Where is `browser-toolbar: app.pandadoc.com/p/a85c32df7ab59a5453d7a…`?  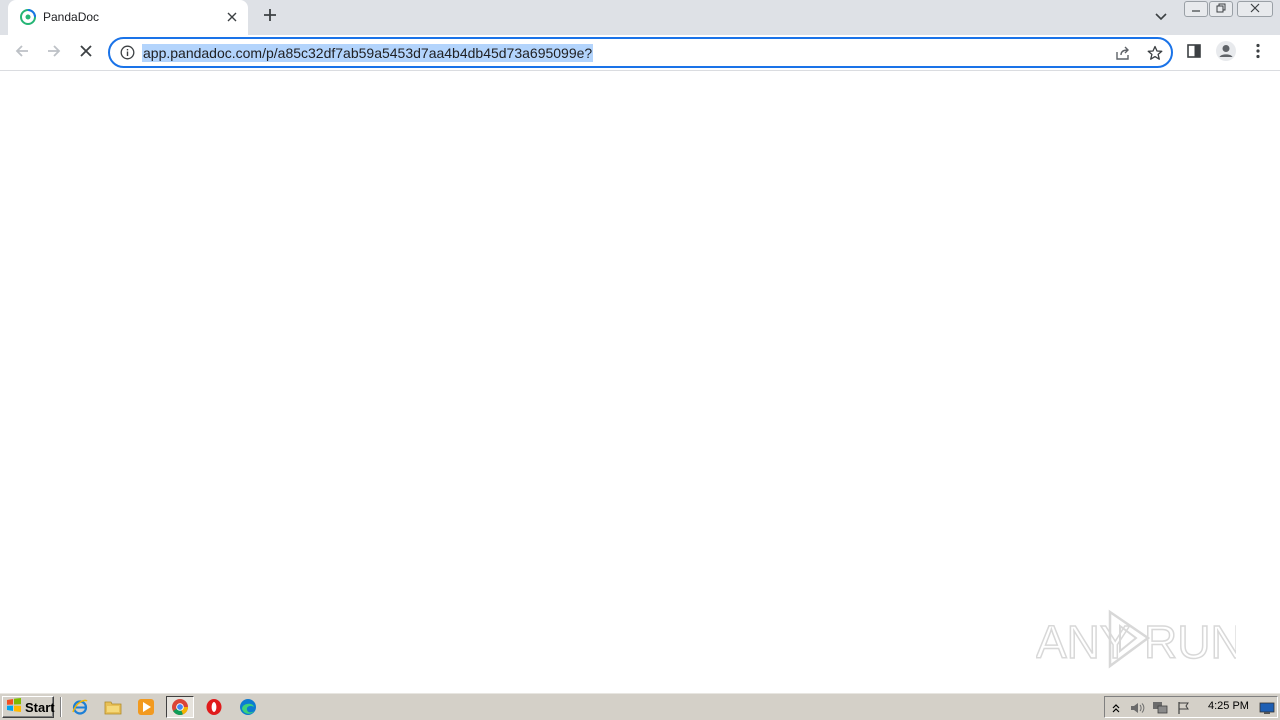 browser-toolbar: app.pandadoc.com/p/a85c32df7ab59a5453d7a… is located at coordinates (640, 53).